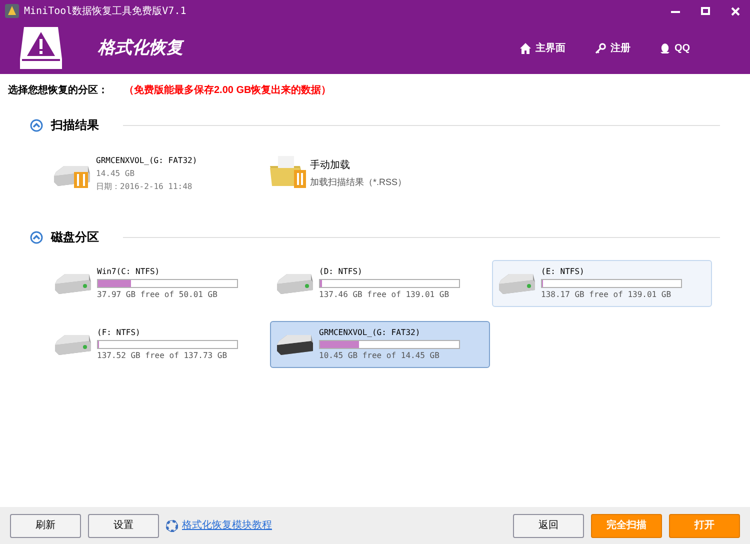 The width and height of the screenshot is (750, 544). I want to click on close-icon, so click(735, 11).